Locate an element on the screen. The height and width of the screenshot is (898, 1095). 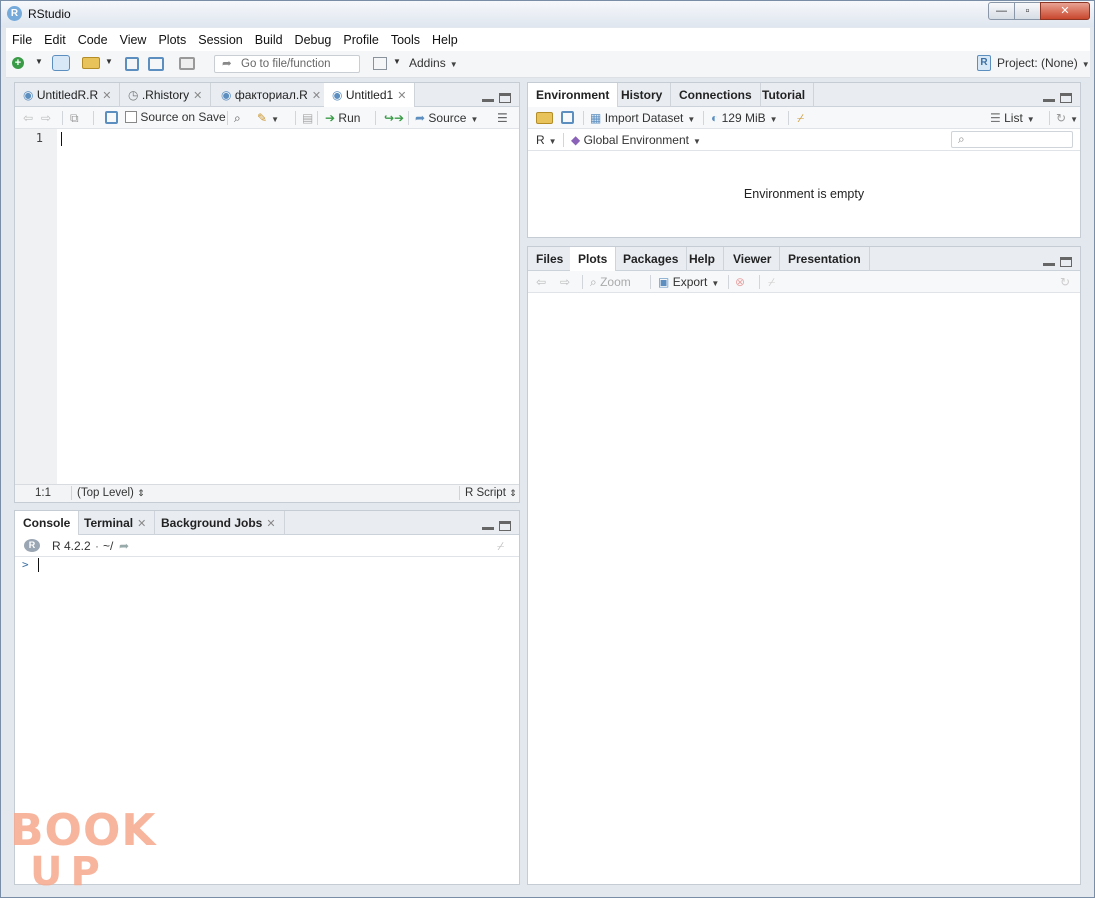
tab-presentation: Presentation is located at coordinates (825, 259).